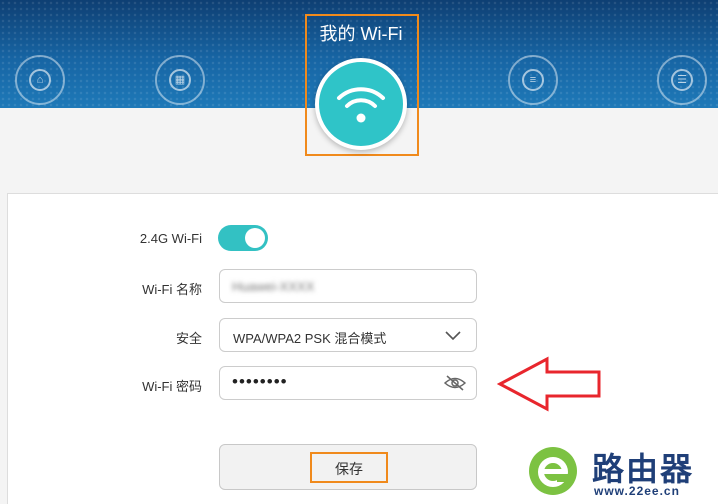  Describe the element at coordinates (349, 469) in the screenshot. I see `save-button-label: 保存` at that location.